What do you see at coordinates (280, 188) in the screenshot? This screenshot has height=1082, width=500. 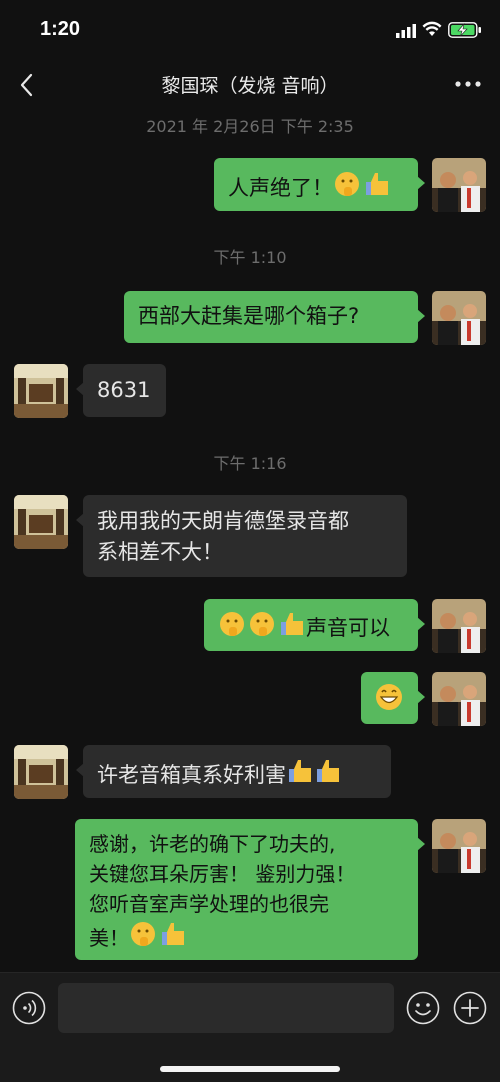 I see `message-text: 人声绝了！` at bounding box center [280, 188].